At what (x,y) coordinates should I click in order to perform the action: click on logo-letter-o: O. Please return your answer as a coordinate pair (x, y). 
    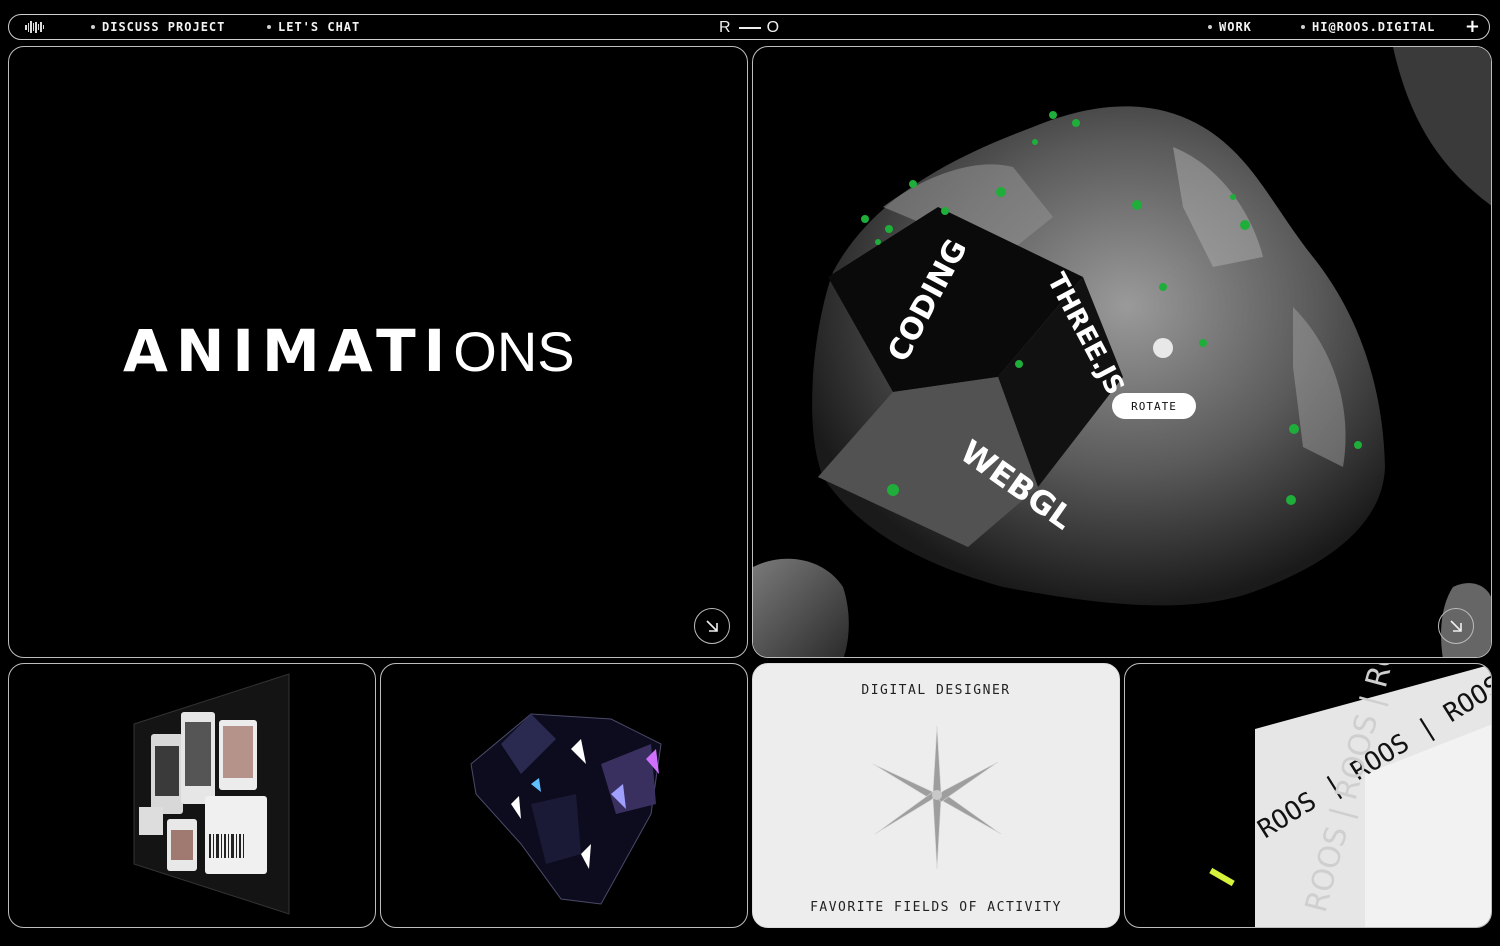
    Looking at the image, I should click on (774, 27).